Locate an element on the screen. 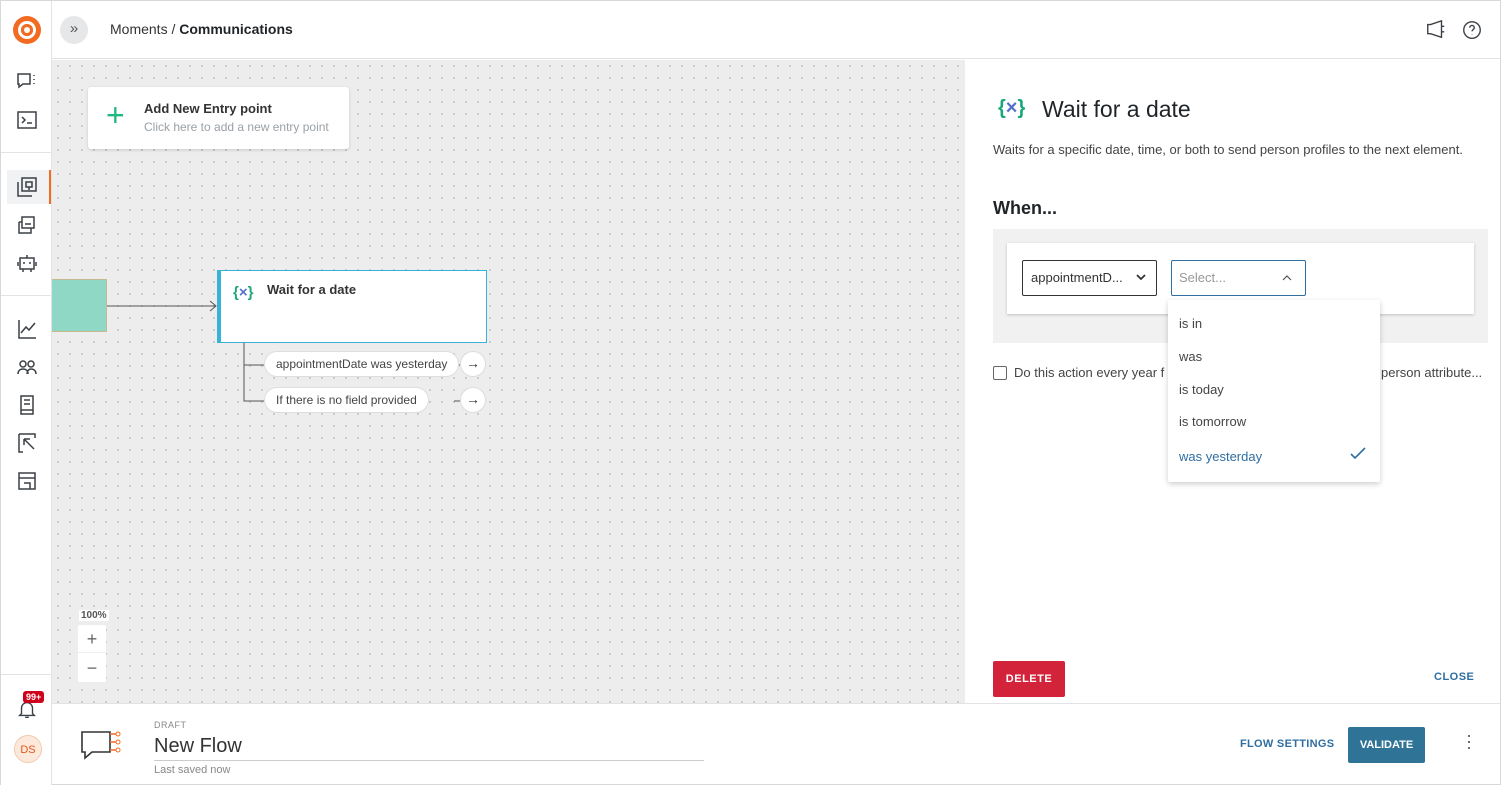  zoom-in-button: + is located at coordinates (92, 639).